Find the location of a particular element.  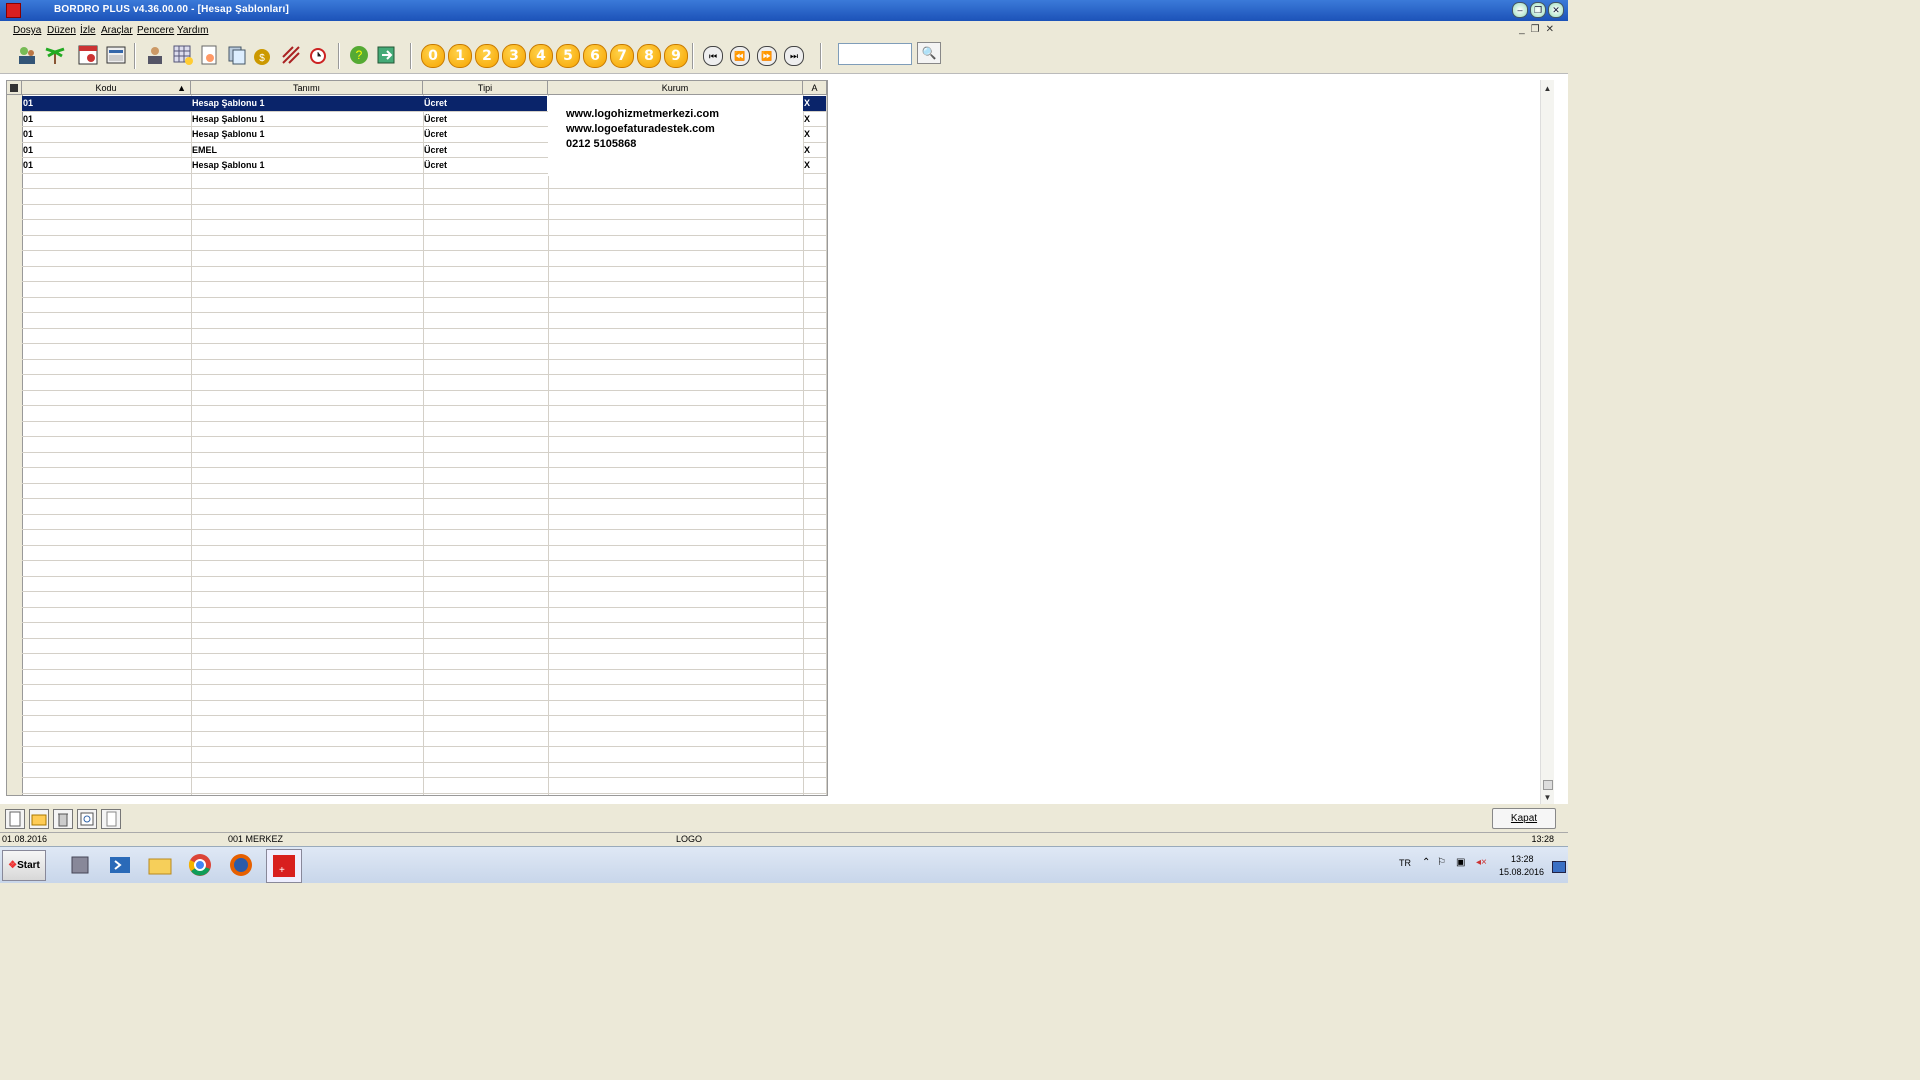

app-icon is located at coordinates (13, 10).